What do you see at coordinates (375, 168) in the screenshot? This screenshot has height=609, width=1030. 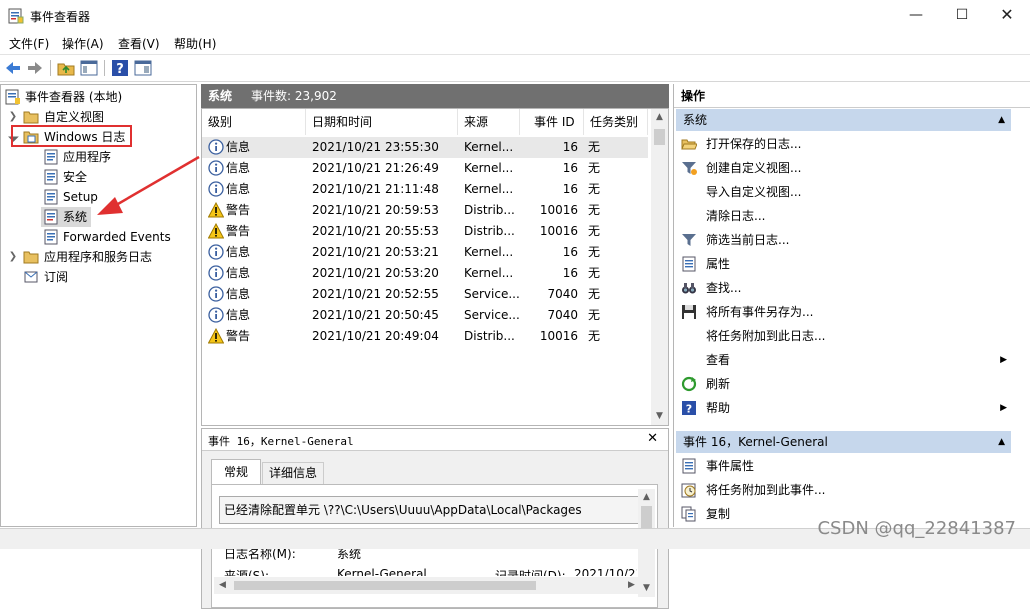 I see `cell-datetime: 2021/10/21 21:26:49` at bounding box center [375, 168].